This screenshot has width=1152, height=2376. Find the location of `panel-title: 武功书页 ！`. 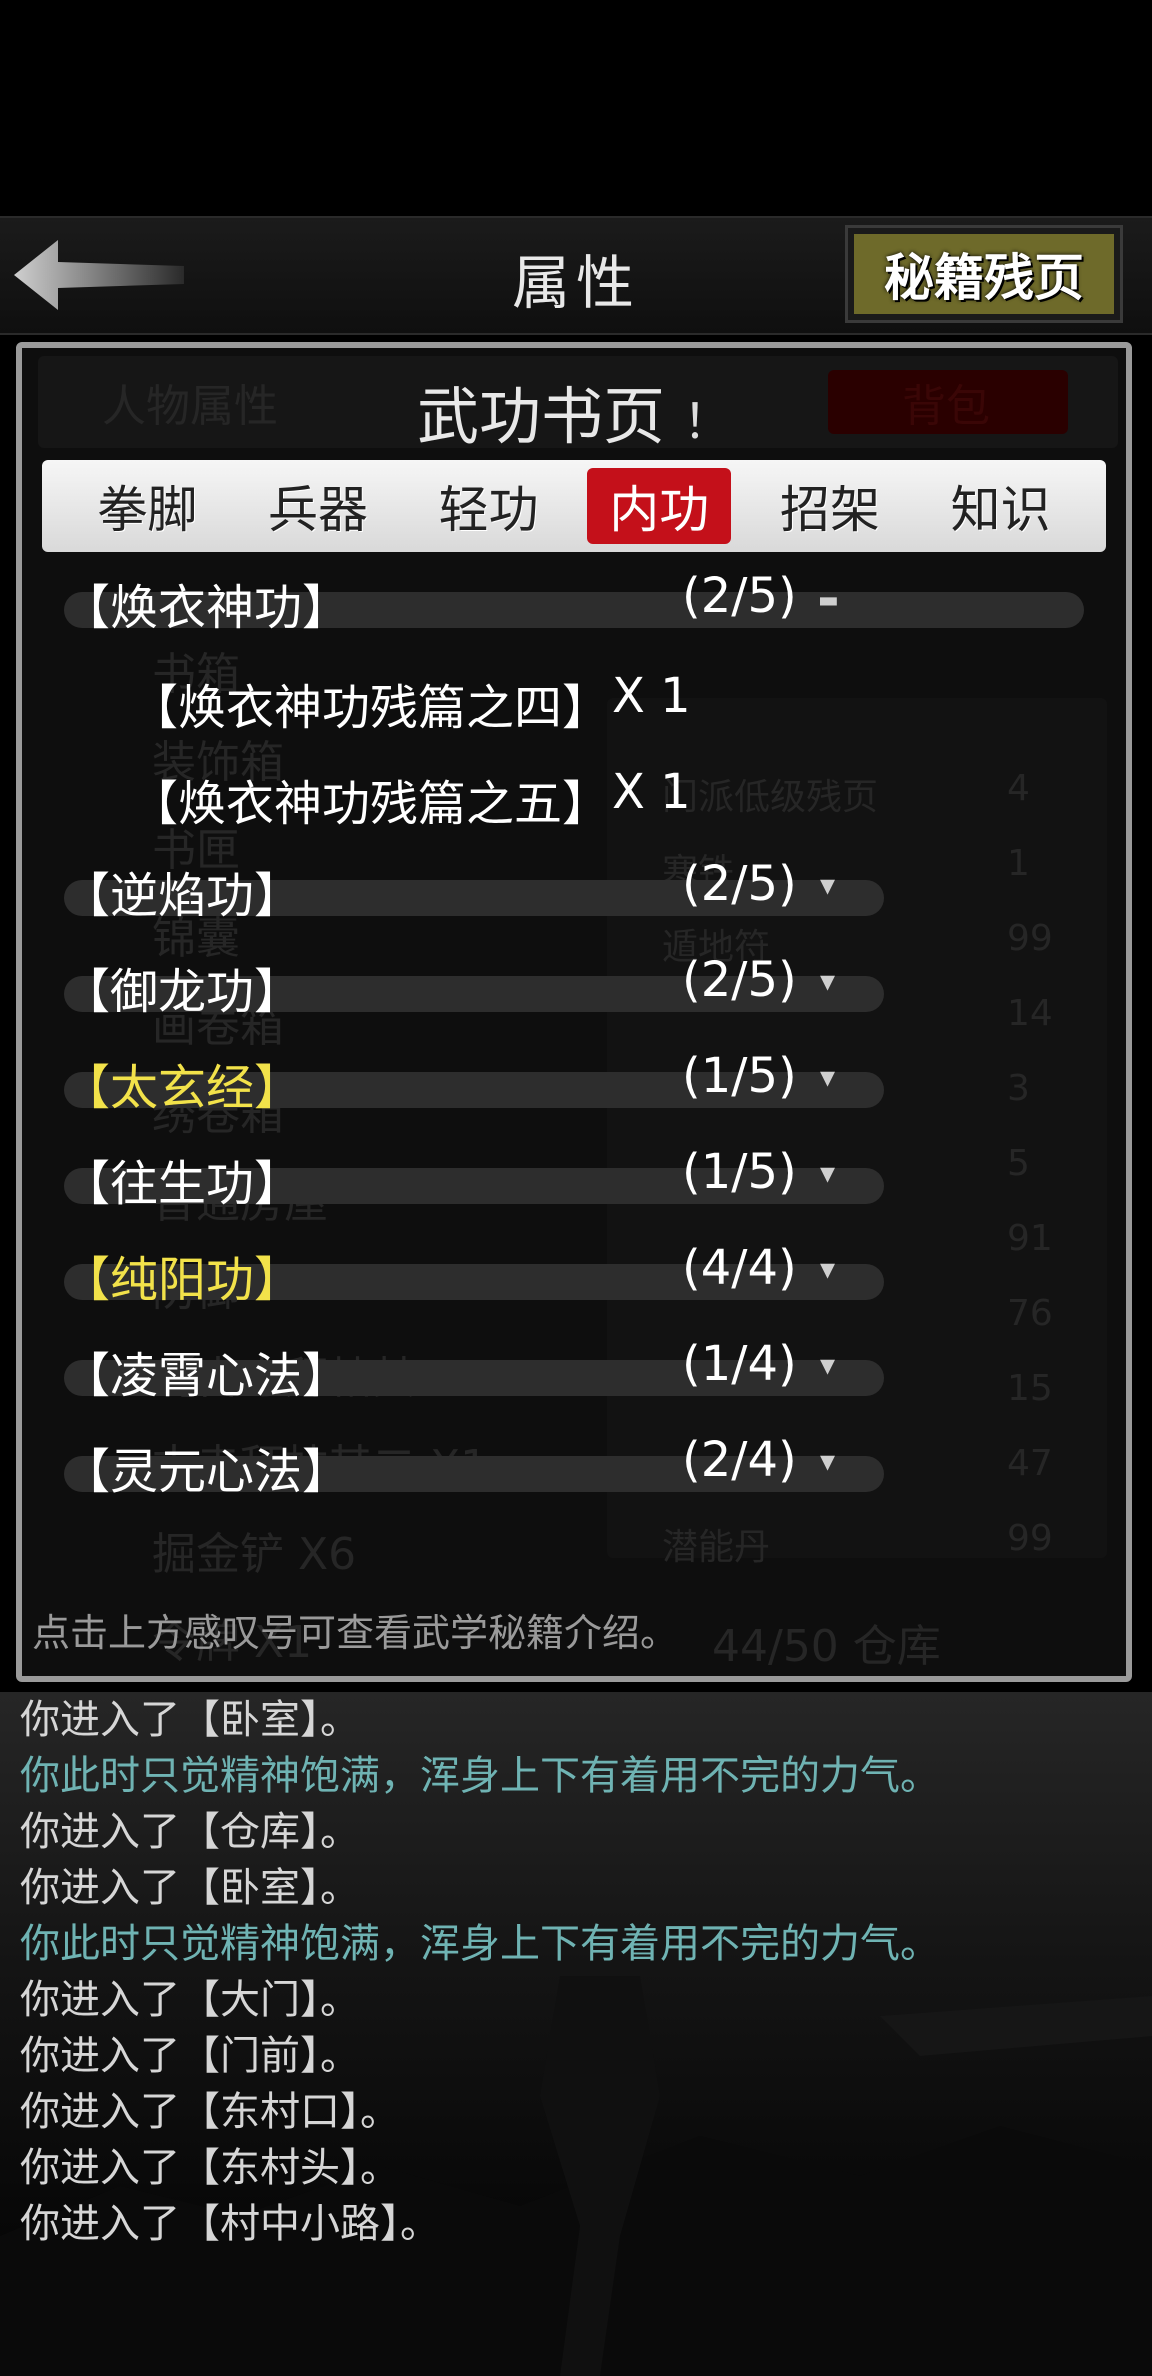

panel-title: 武功书页 ！ is located at coordinates (574, 411).